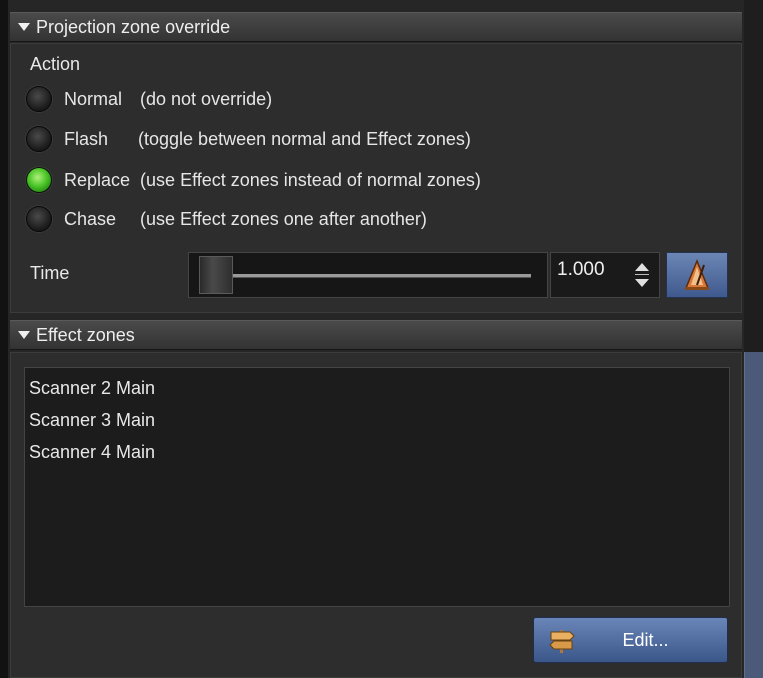  I want to click on time-label: Time, so click(50, 273).